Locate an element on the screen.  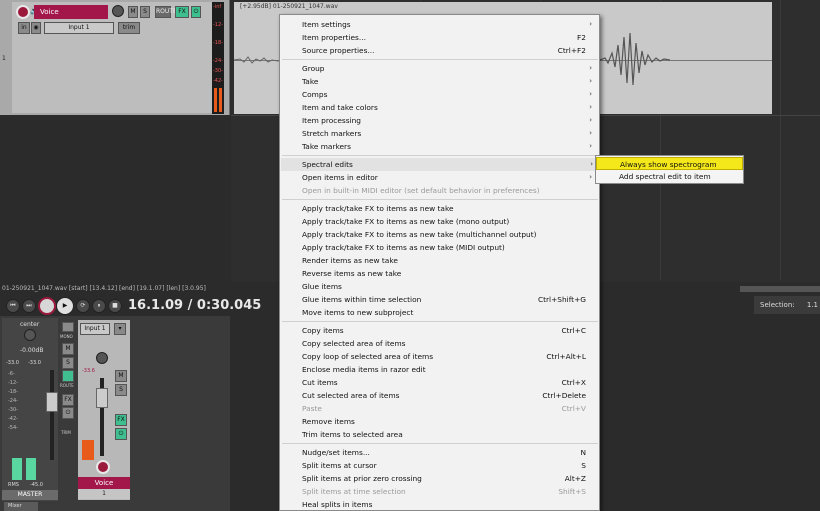
menu-item-open-items-in-editor: Open items in editor › is located at coordinates (450, 177).